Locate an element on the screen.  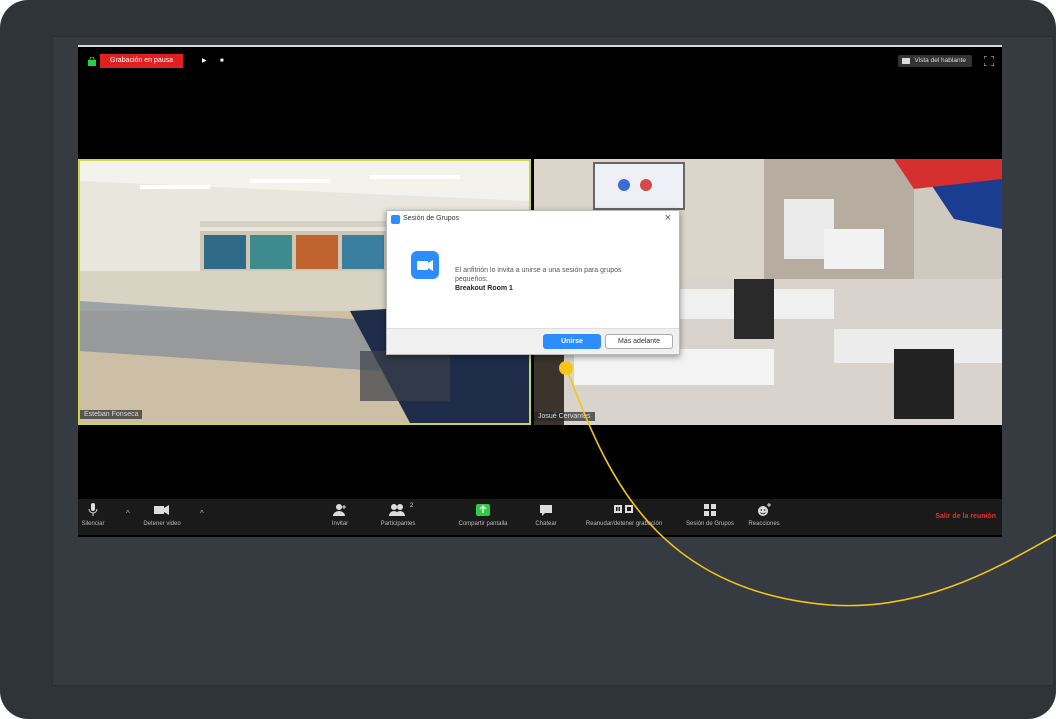
dialog-footer: Unirse Más adelante is located at coordinates (533, 341).